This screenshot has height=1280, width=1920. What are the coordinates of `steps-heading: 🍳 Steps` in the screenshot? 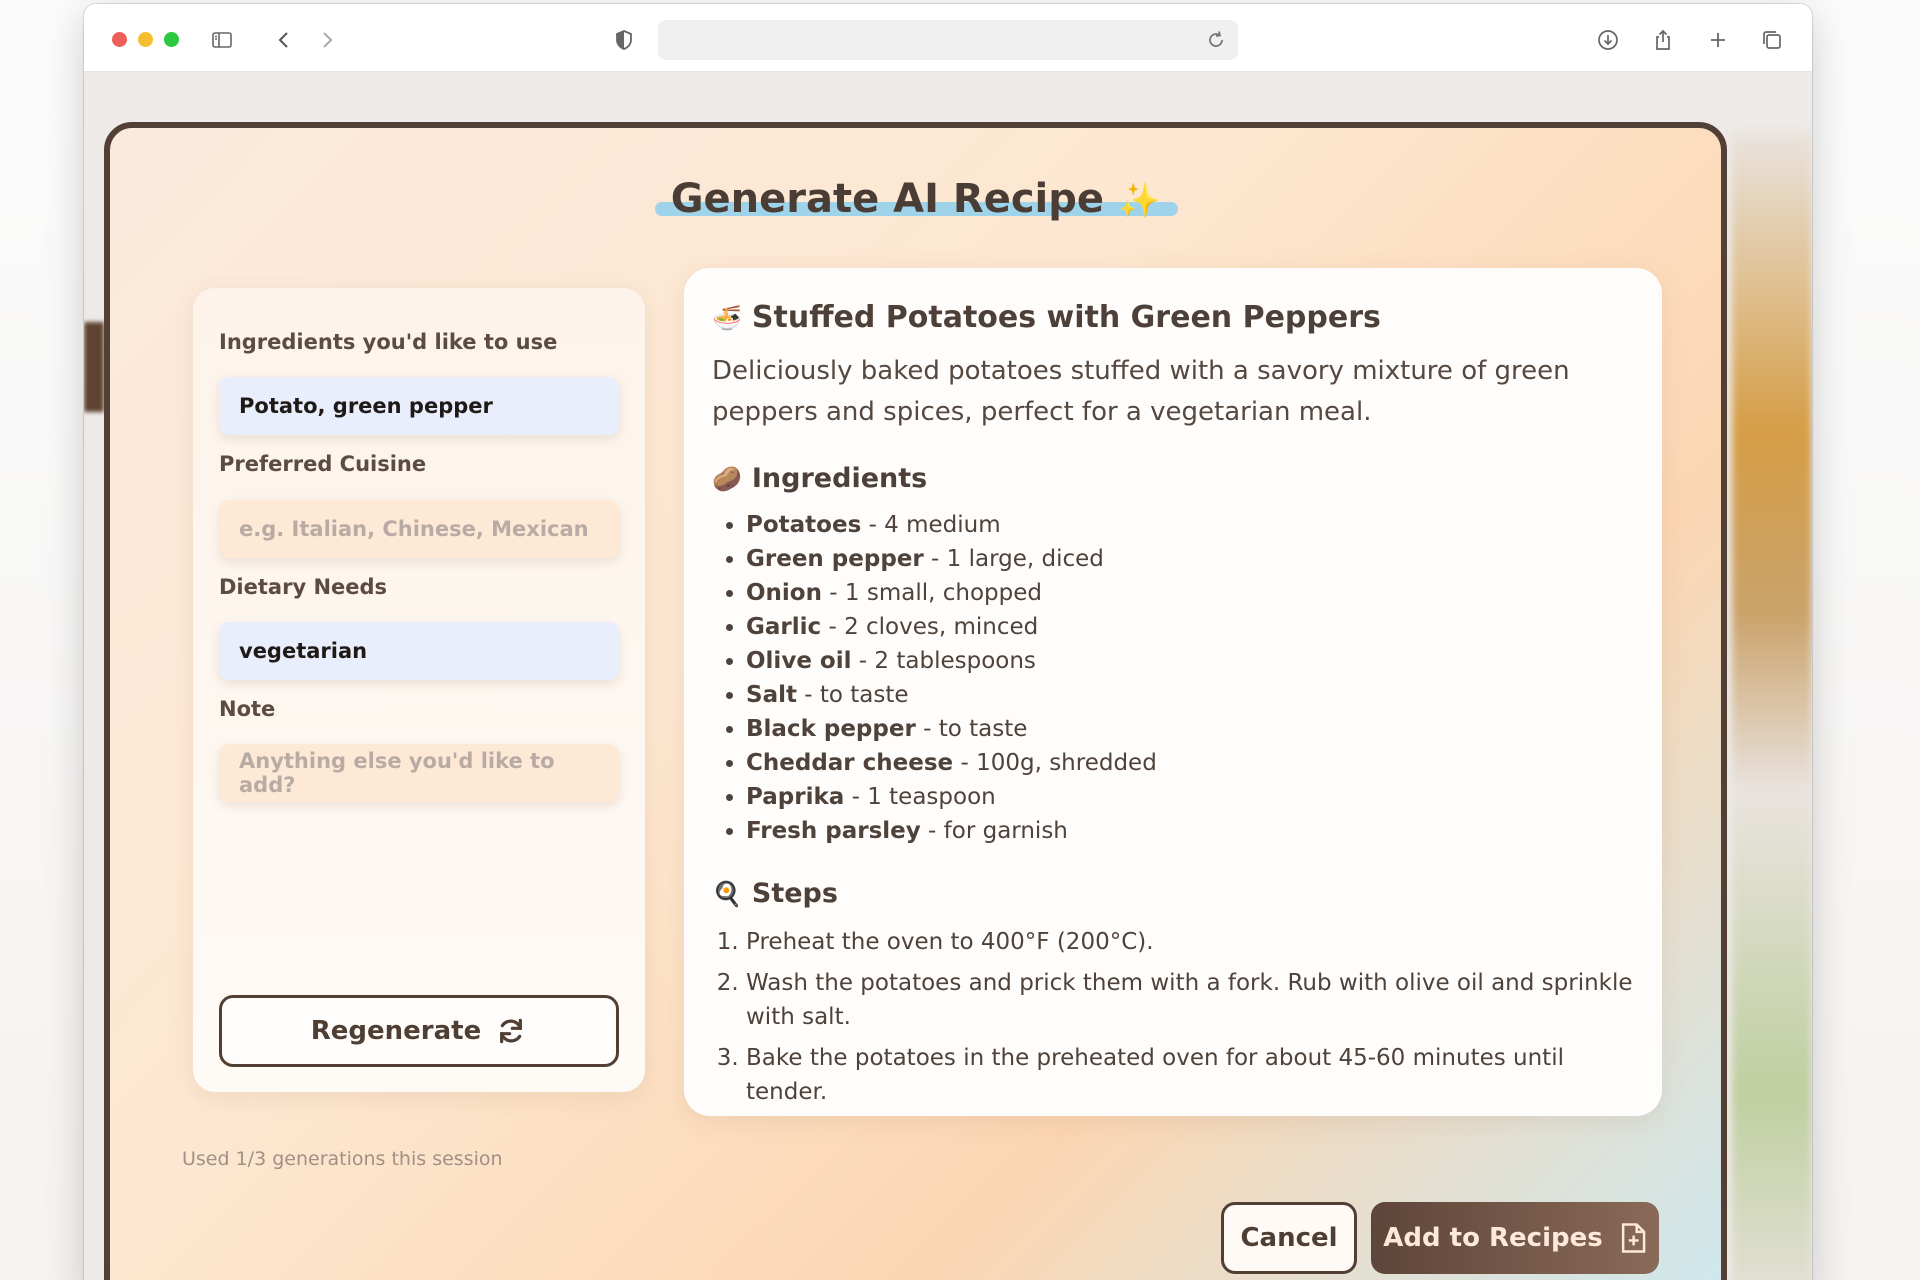 It's located at (1173, 893).